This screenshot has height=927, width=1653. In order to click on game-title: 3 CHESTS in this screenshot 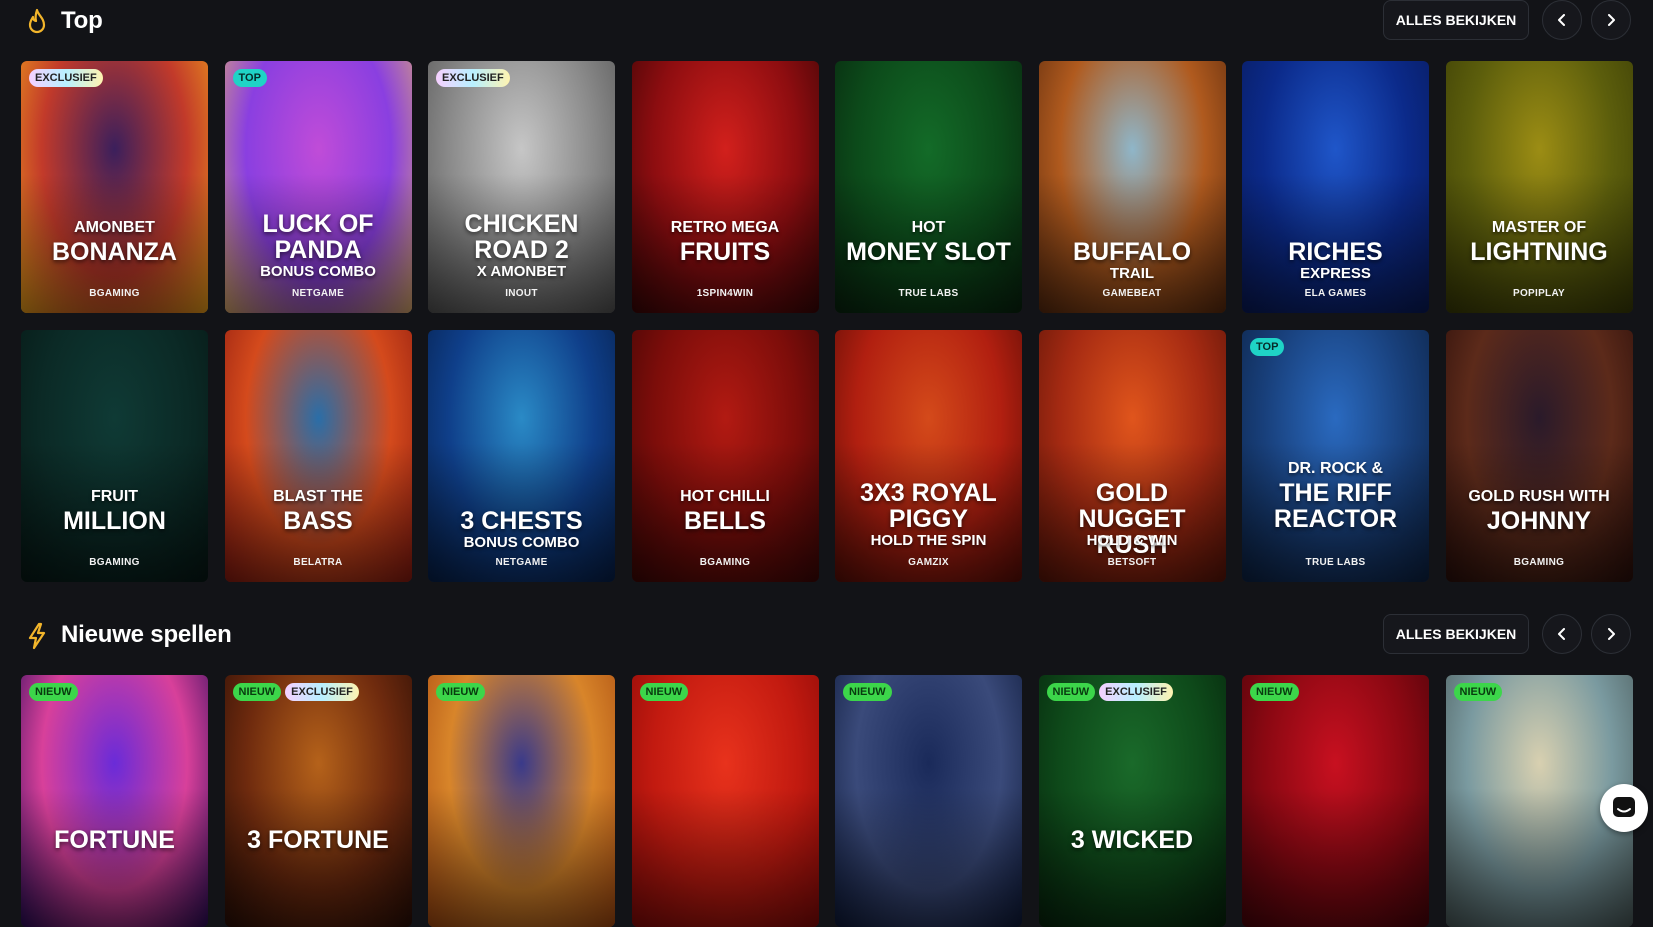, I will do `click(521, 521)`.